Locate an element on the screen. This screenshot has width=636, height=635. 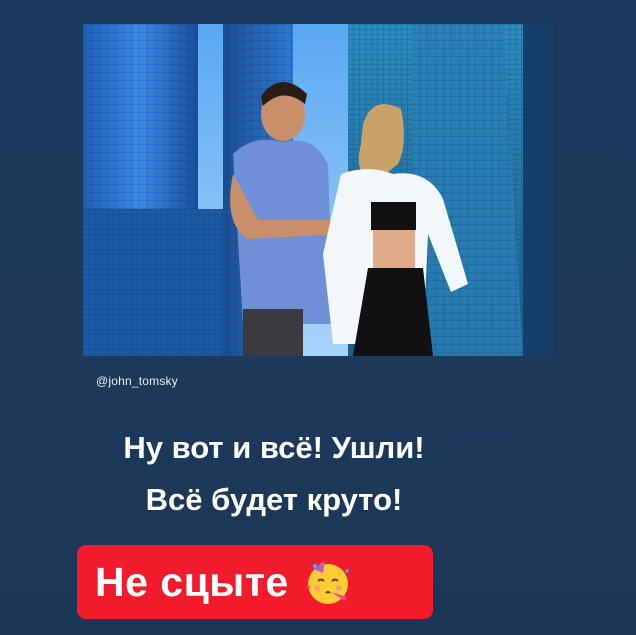
username-tag: @john_tomsky is located at coordinates (137, 381).